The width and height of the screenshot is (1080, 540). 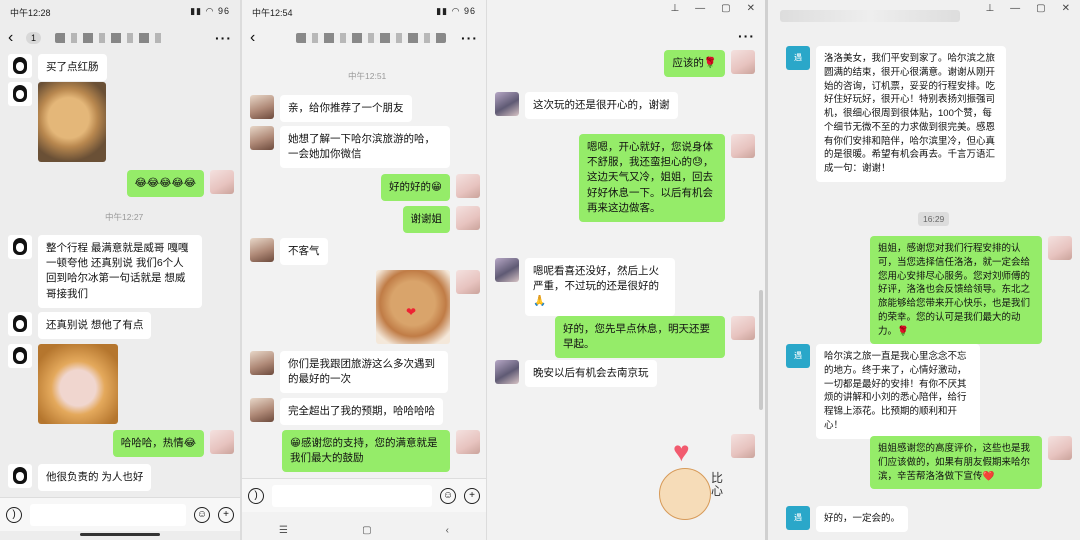 I want to click on message-right-sticker, so click(x=743, y=446).